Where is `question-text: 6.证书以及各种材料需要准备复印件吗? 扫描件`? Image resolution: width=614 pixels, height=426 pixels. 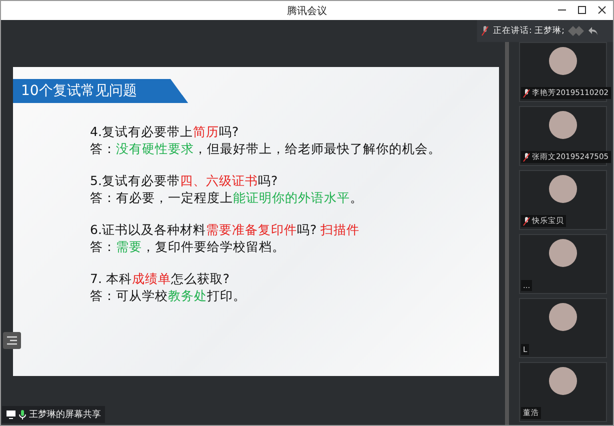 question-text: 6.证书以及各种材料需要准备复印件吗? 扫描件 is located at coordinates (225, 229).